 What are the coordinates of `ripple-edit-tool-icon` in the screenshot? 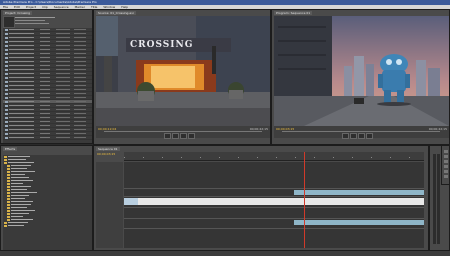 It's located at (446, 161).